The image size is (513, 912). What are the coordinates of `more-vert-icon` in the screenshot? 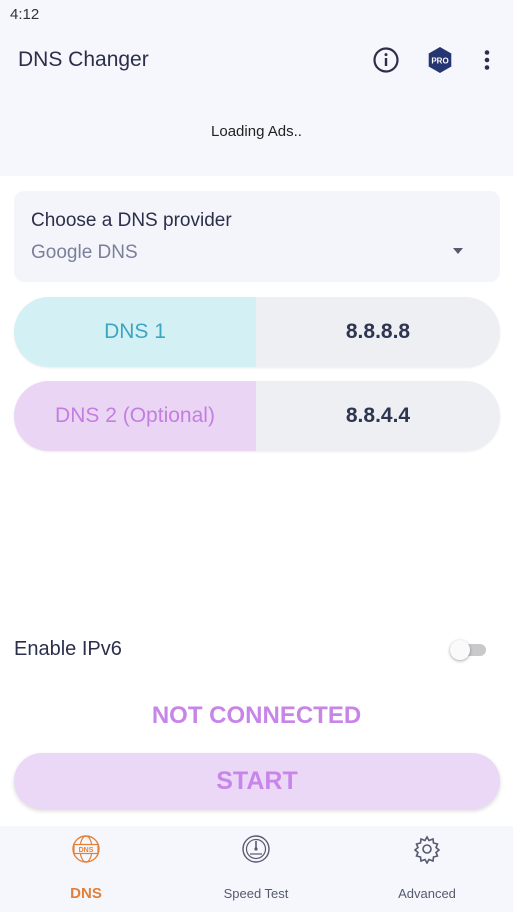 It's located at (487, 60).